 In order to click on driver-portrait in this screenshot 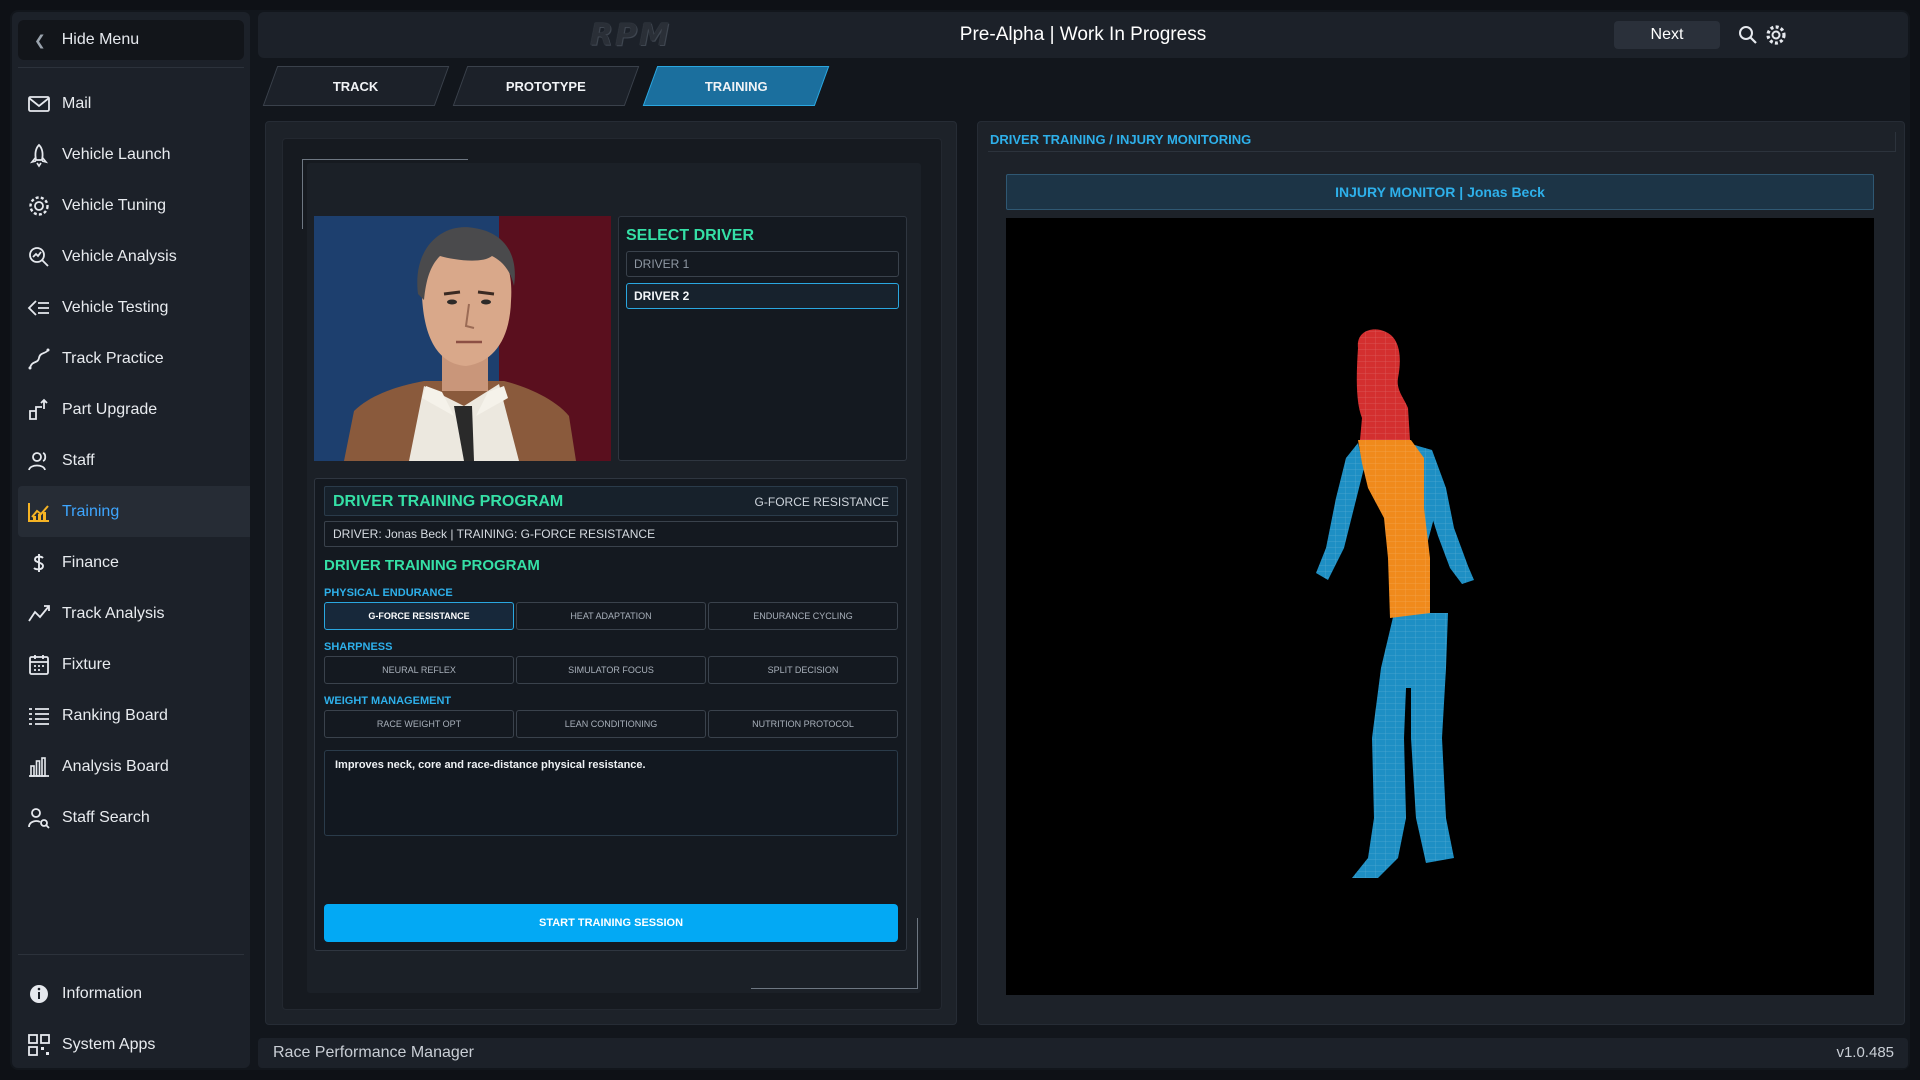, I will do `click(462, 338)`.